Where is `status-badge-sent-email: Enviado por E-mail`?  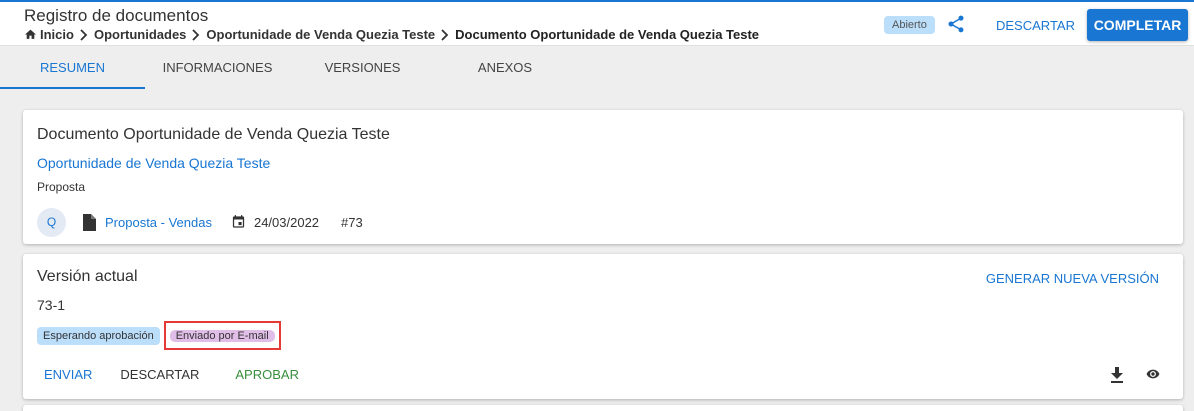 status-badge-sent-email: Enviado por E-mail is located at coordinates (222, 336).